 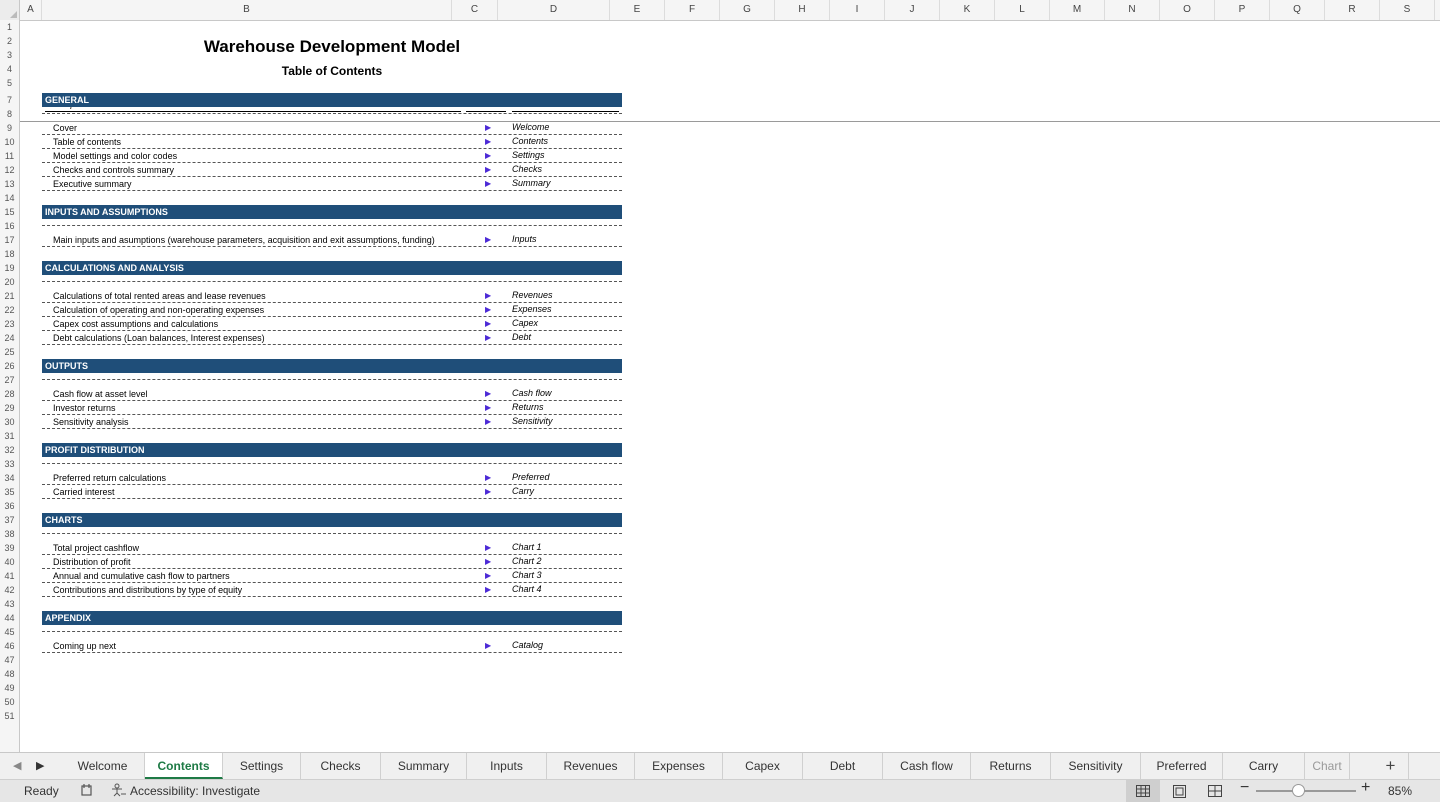 What do you see at coordinates (524, 239) in the screenshot?
I see `sheet-name-link: Inputs` at bounding box center [524, 239].